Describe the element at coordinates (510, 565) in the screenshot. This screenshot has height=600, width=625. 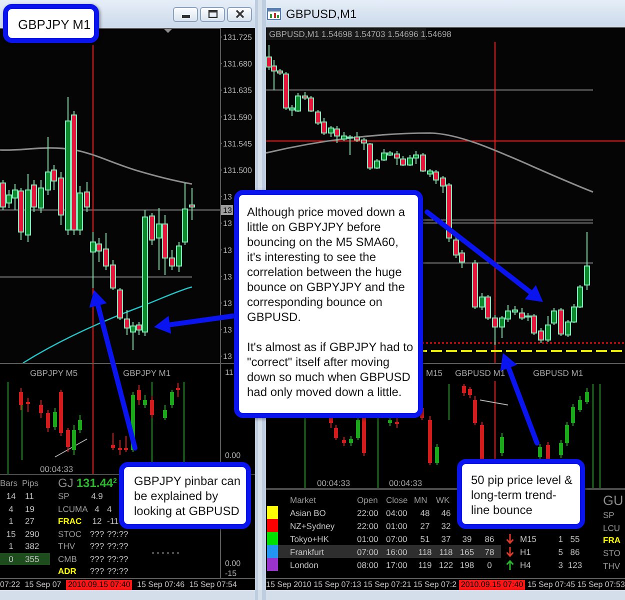
I see `up-arrow-icon` at that location.